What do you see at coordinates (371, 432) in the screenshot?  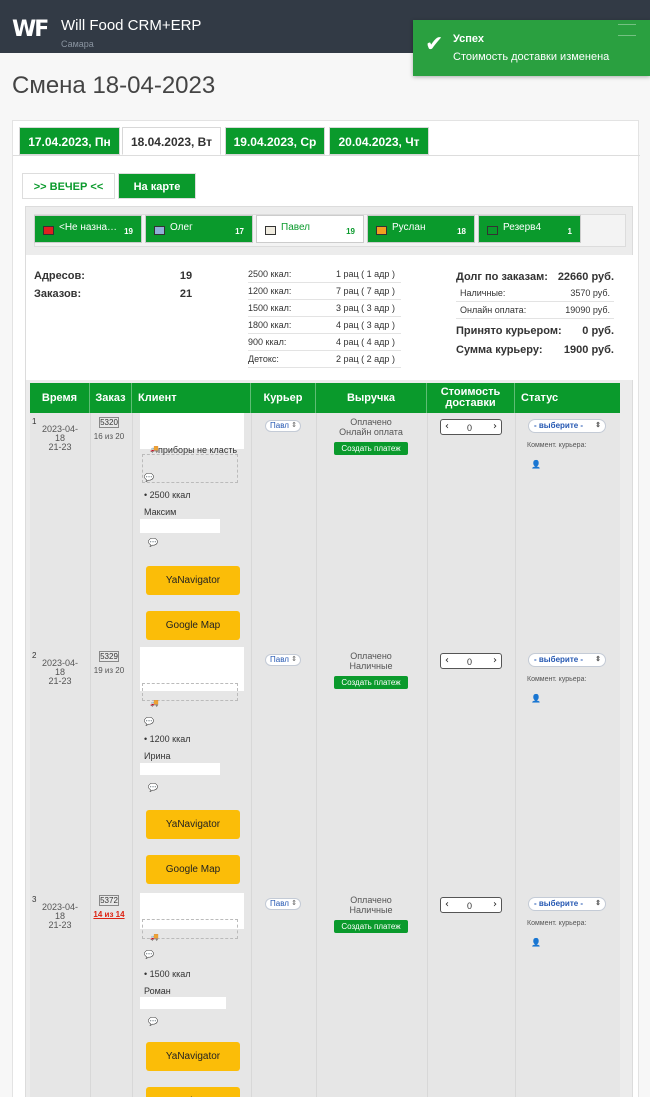 I see `payment-method: Онлайн оплата` at bounding box center [371, 432].